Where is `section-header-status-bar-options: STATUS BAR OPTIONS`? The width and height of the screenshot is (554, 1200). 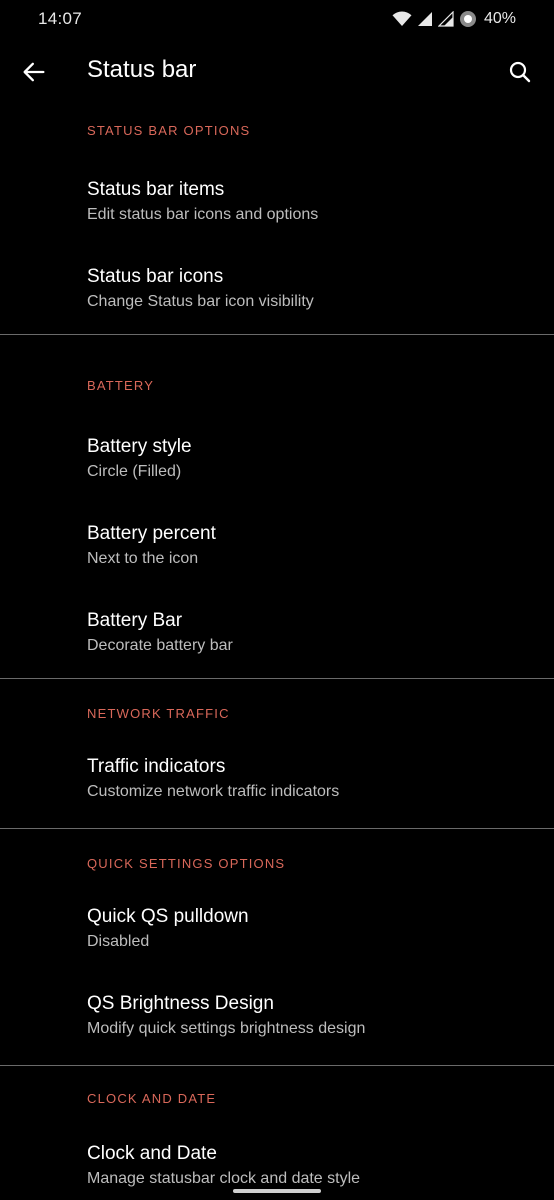
section-header-status-bar-options: STATUS BAR OPTIONS is located at coordinates (277, 129).